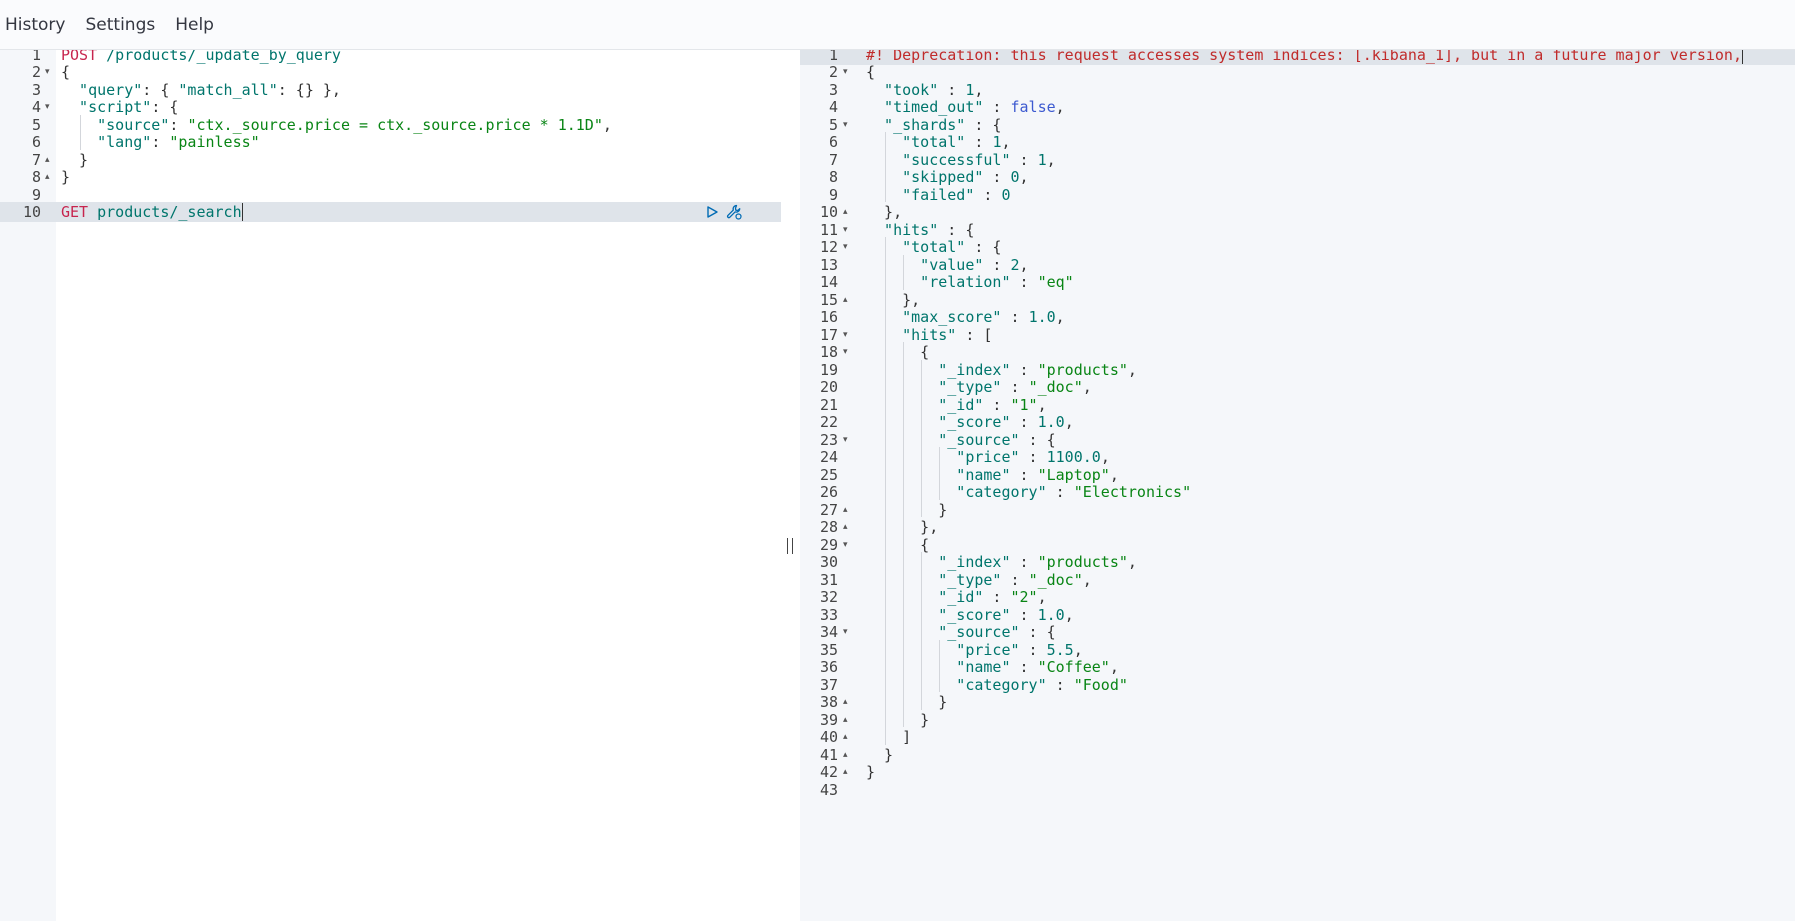 The image size is (1795, 921). What do you see at coordinates (31, 212) in the screenshot?
I see `line-number: 10` at bounding box center [31, 212].